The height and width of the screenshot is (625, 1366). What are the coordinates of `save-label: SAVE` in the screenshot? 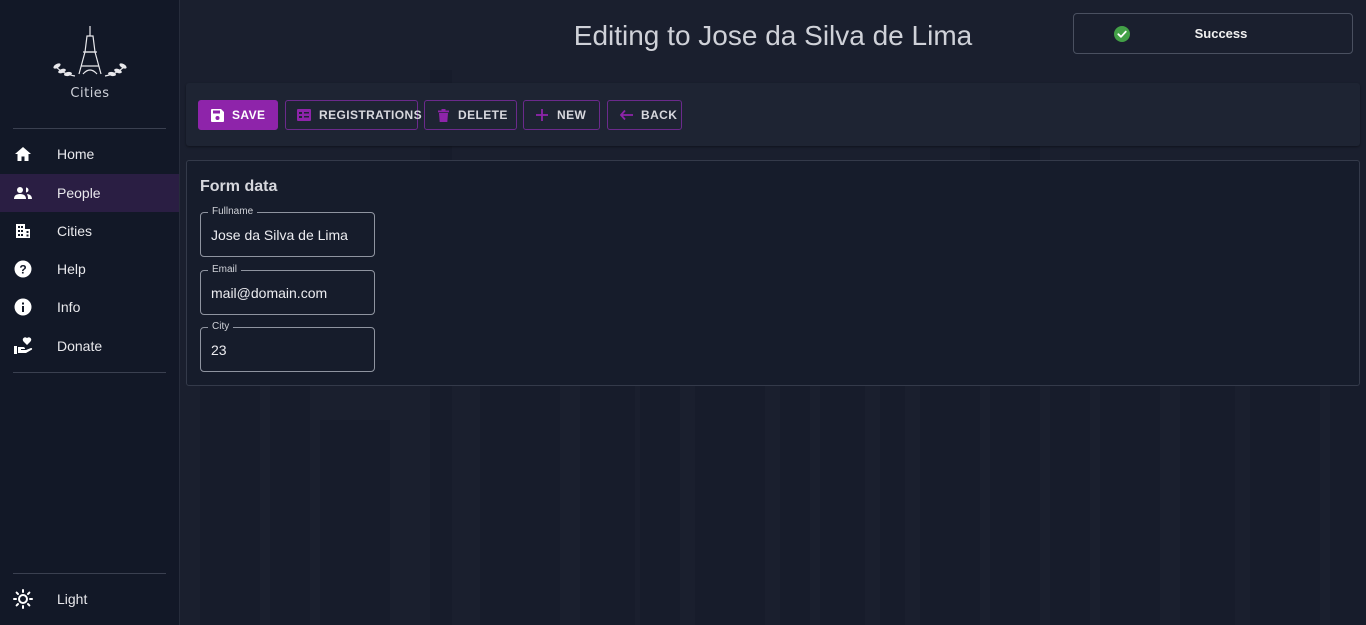 It's located at (249, 115).